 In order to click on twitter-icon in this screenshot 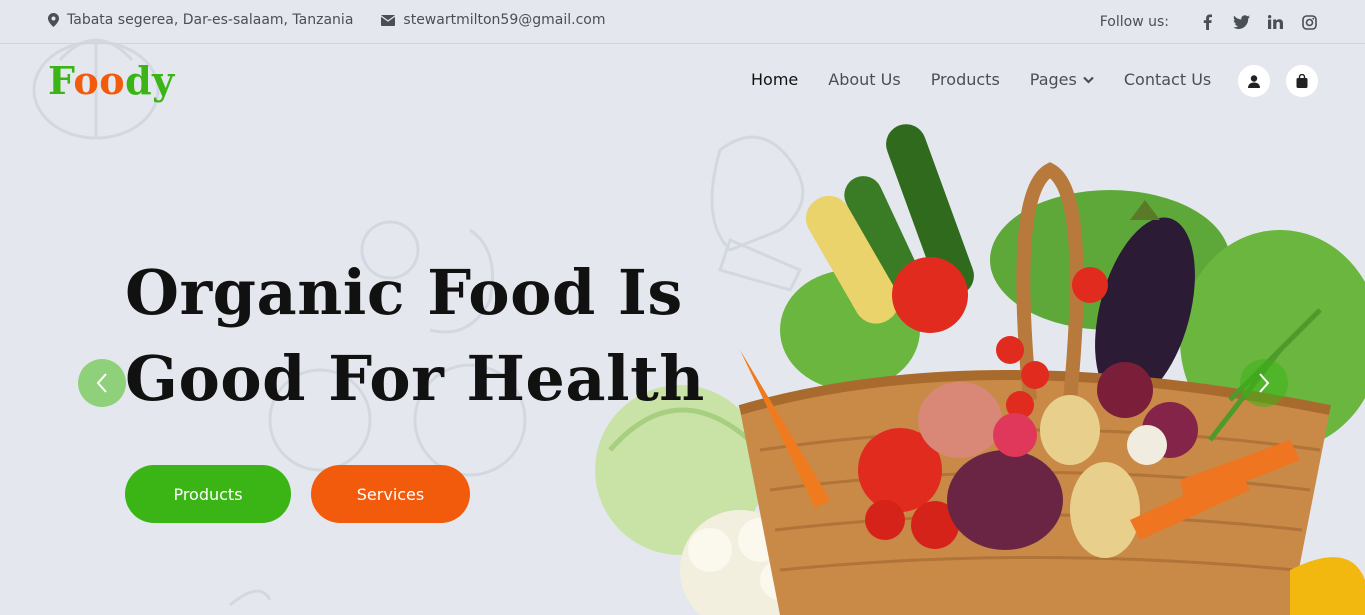, I will do `click(1241, 22)`.